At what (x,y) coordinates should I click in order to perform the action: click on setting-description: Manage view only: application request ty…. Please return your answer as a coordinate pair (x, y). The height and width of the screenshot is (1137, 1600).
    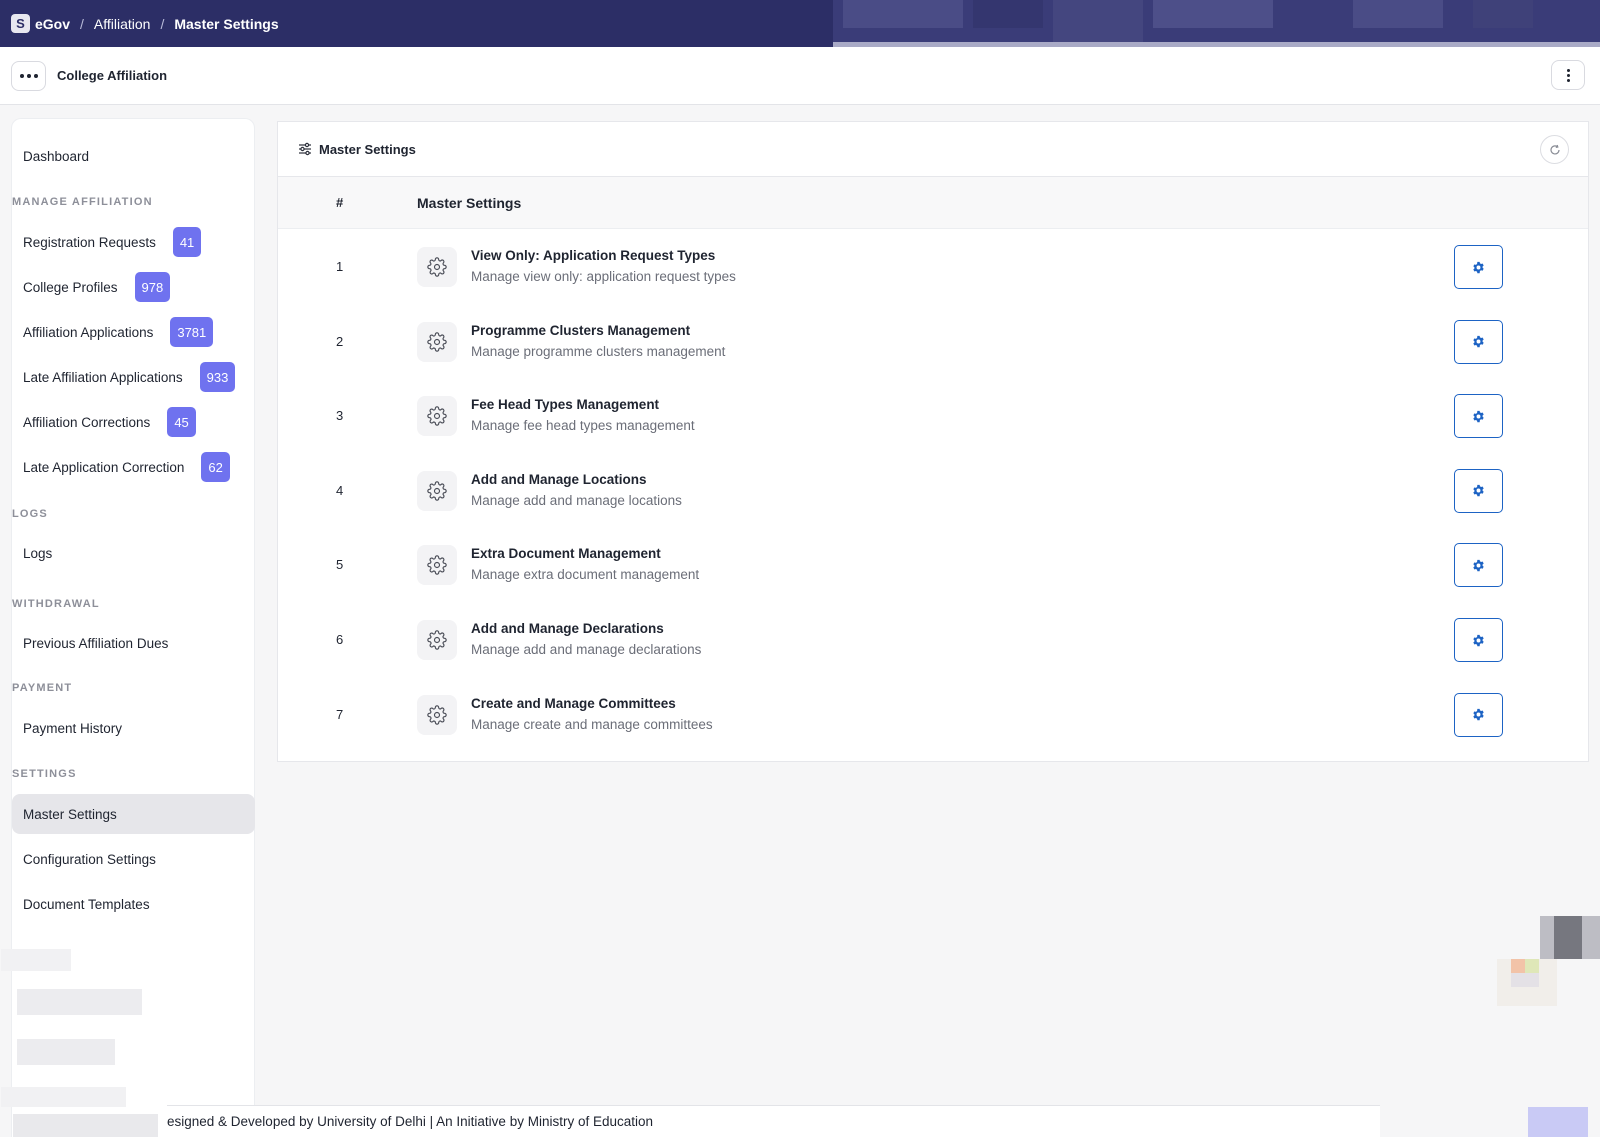
    Looking at the image, I should click on (603, 276).